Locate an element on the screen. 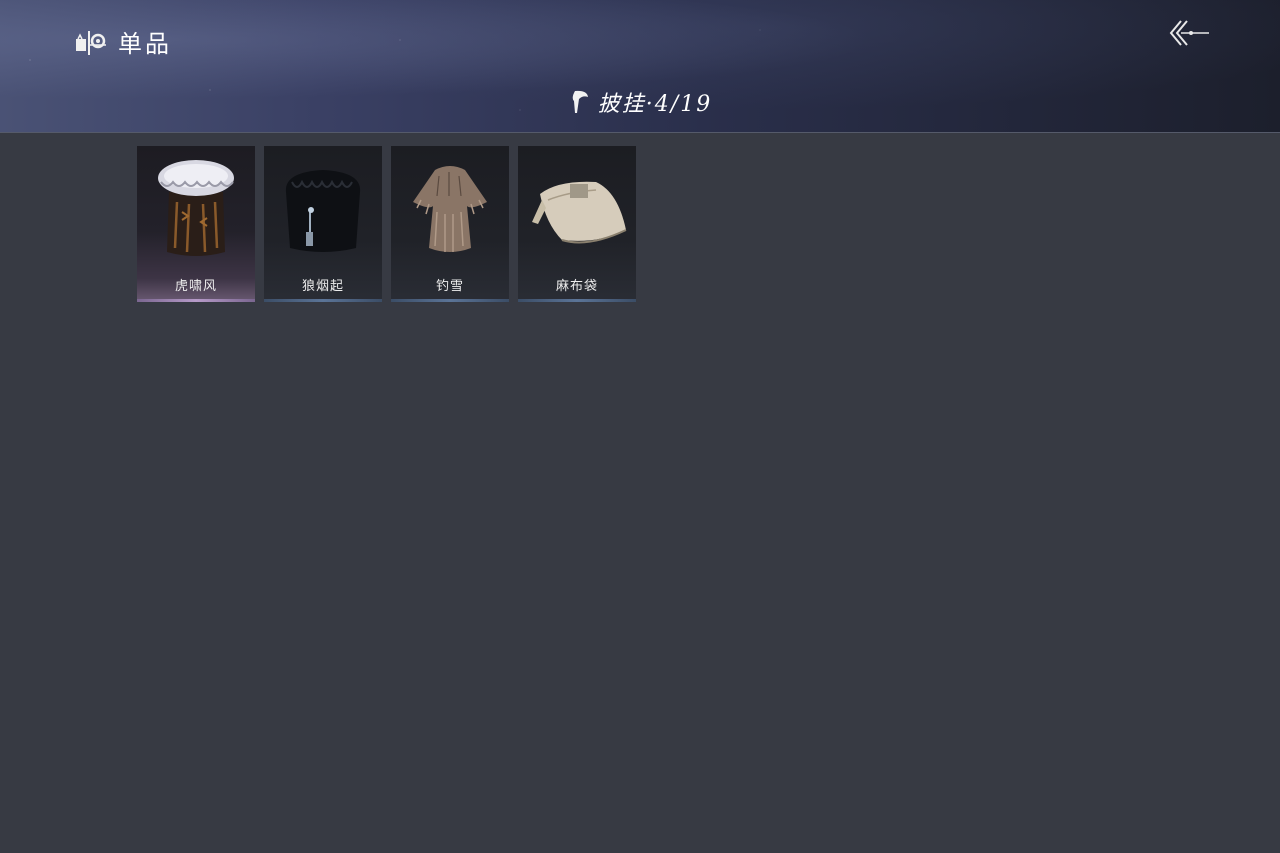  back-button is located at coordinates (1189, 35).